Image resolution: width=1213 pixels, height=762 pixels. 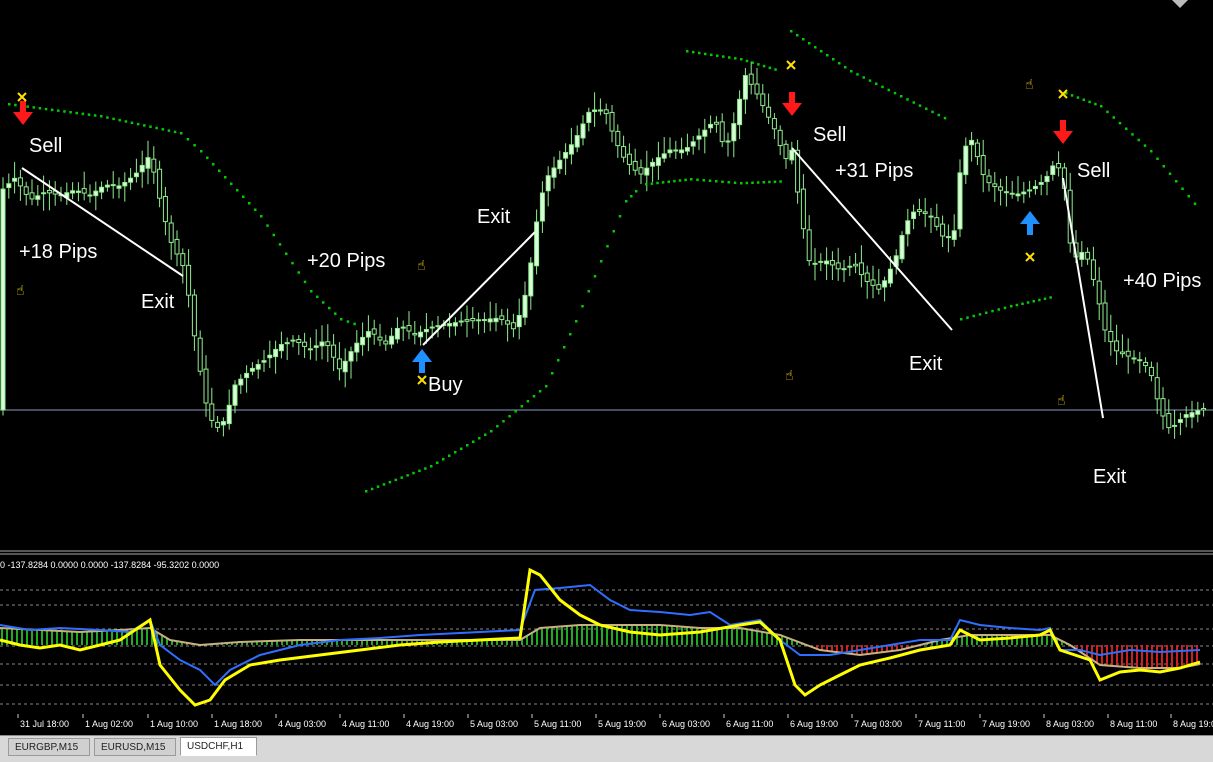 What do you see at coordinates (422, 361) in the screenshot?
I see `buy-arrow-icon` at bounding box center [422, 361].